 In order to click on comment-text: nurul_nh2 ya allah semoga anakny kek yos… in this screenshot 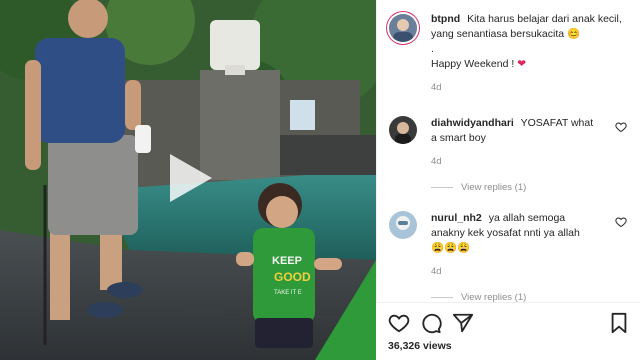, I will do `click(516, 233)`.